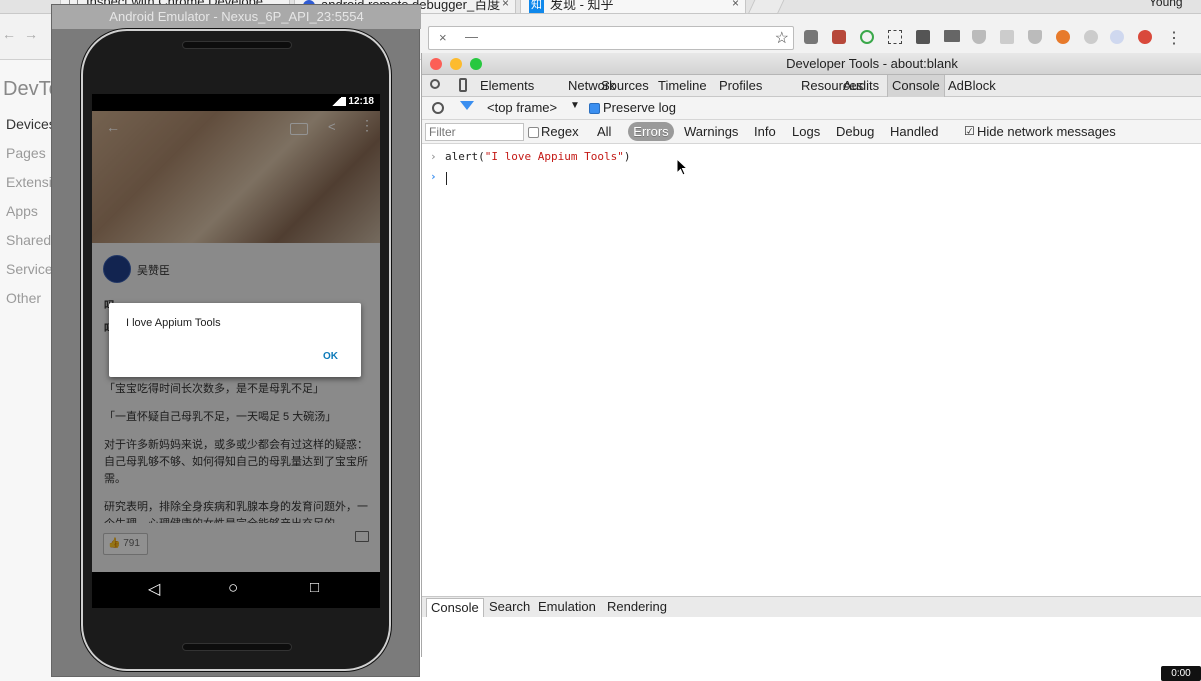 The image size is (1201, 681). I want to click on android-nav-bar: ◁ ○ □, so click(236, 590).